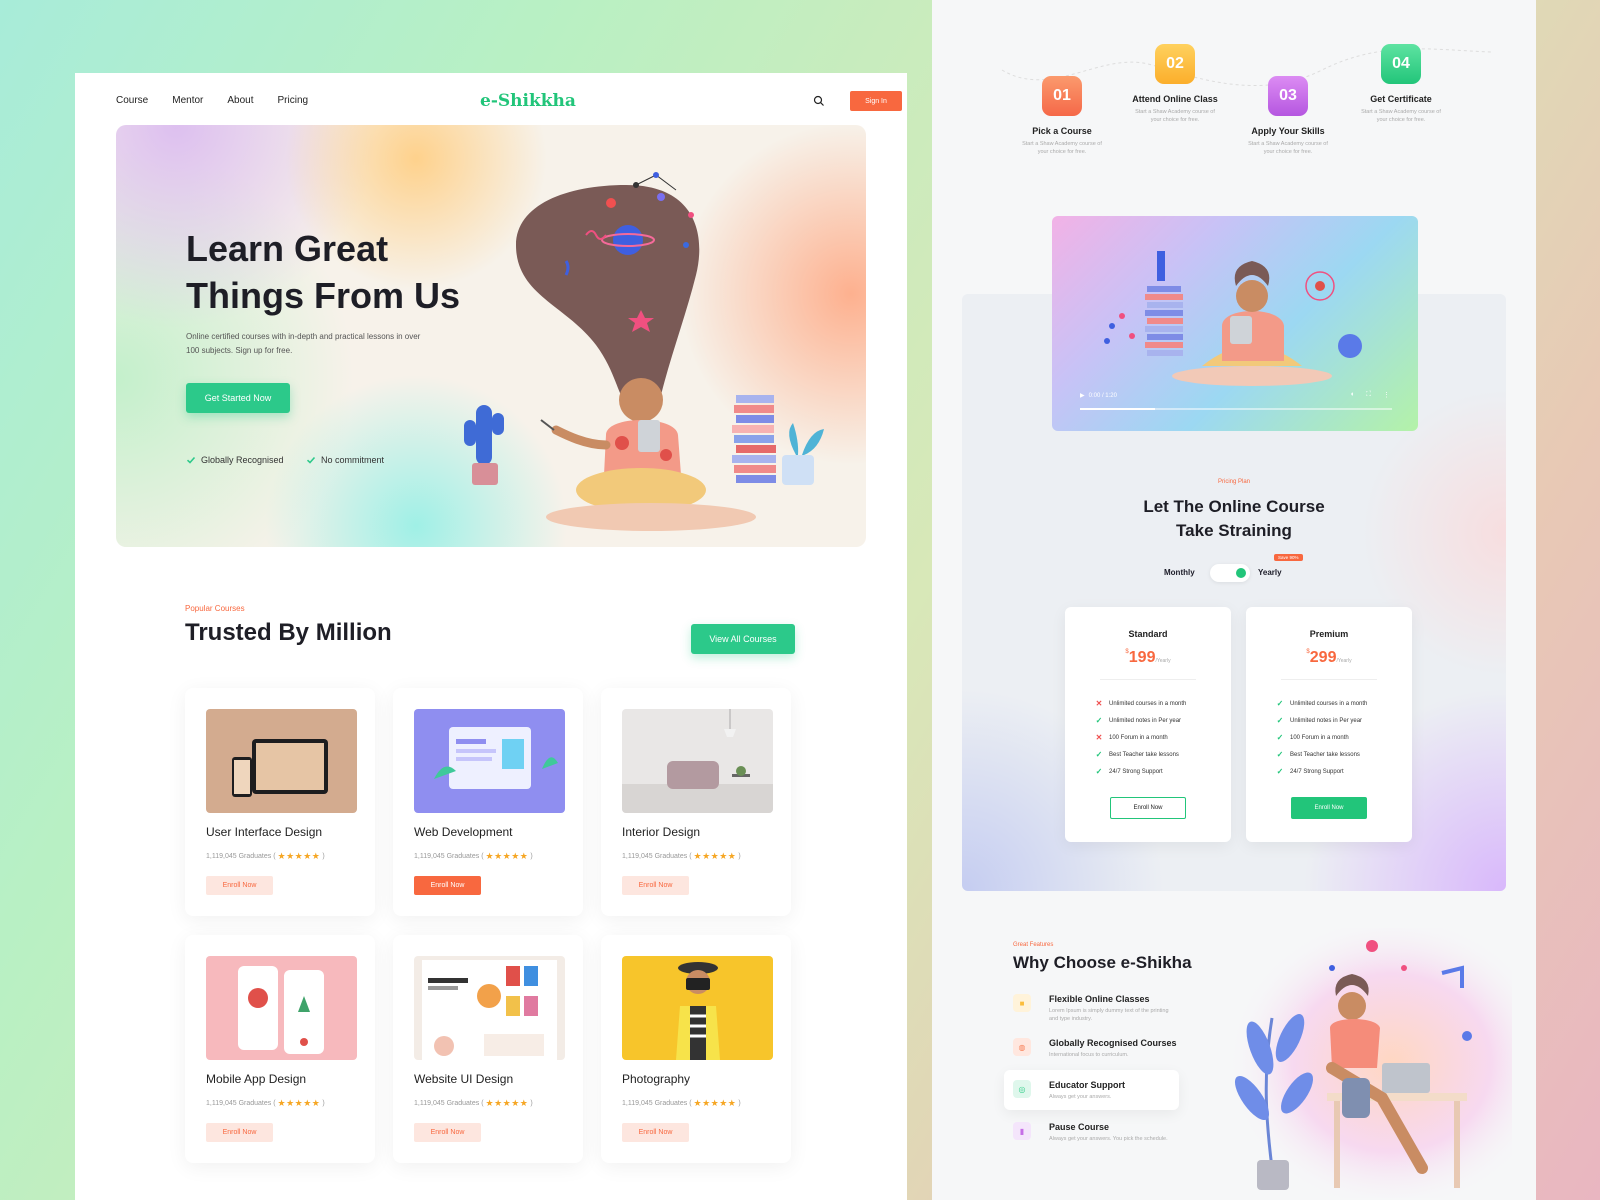 This screenshot has height=1200, width=1600. What do you see at coordinates (1401, 99) in the screenshot?
I see `step-title: Get Certificate` at bounding box center [1401, 99].